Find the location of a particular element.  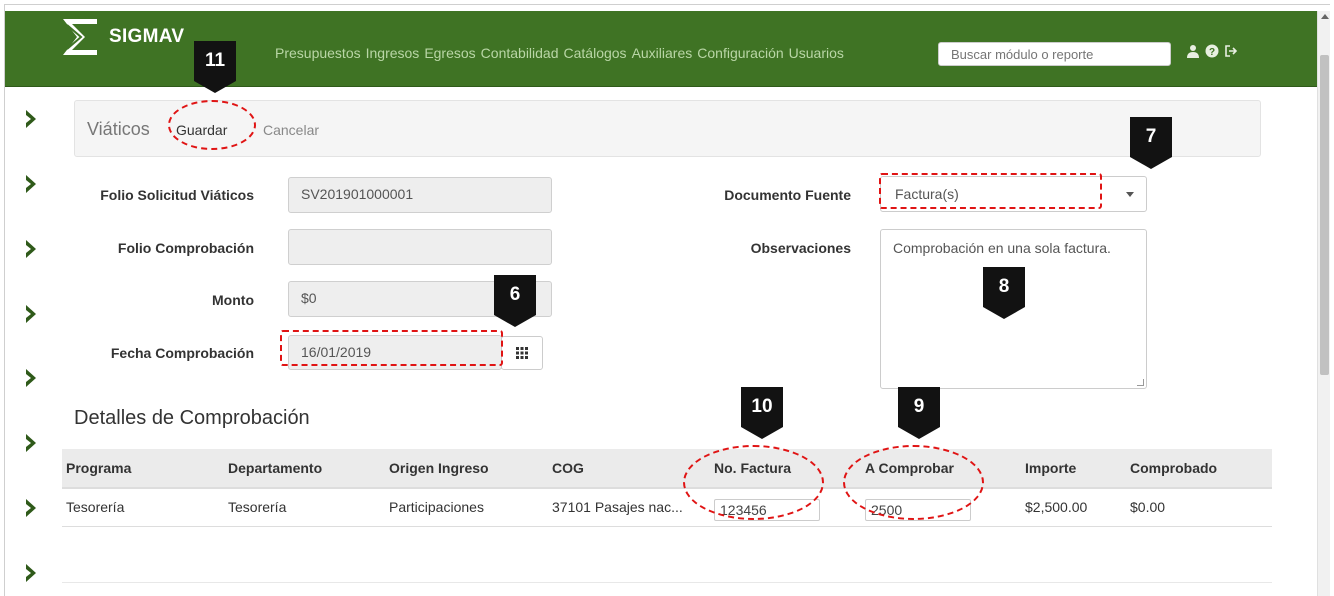

menu-presupuestos: Presupuestos is located at coordinates (318, 53).